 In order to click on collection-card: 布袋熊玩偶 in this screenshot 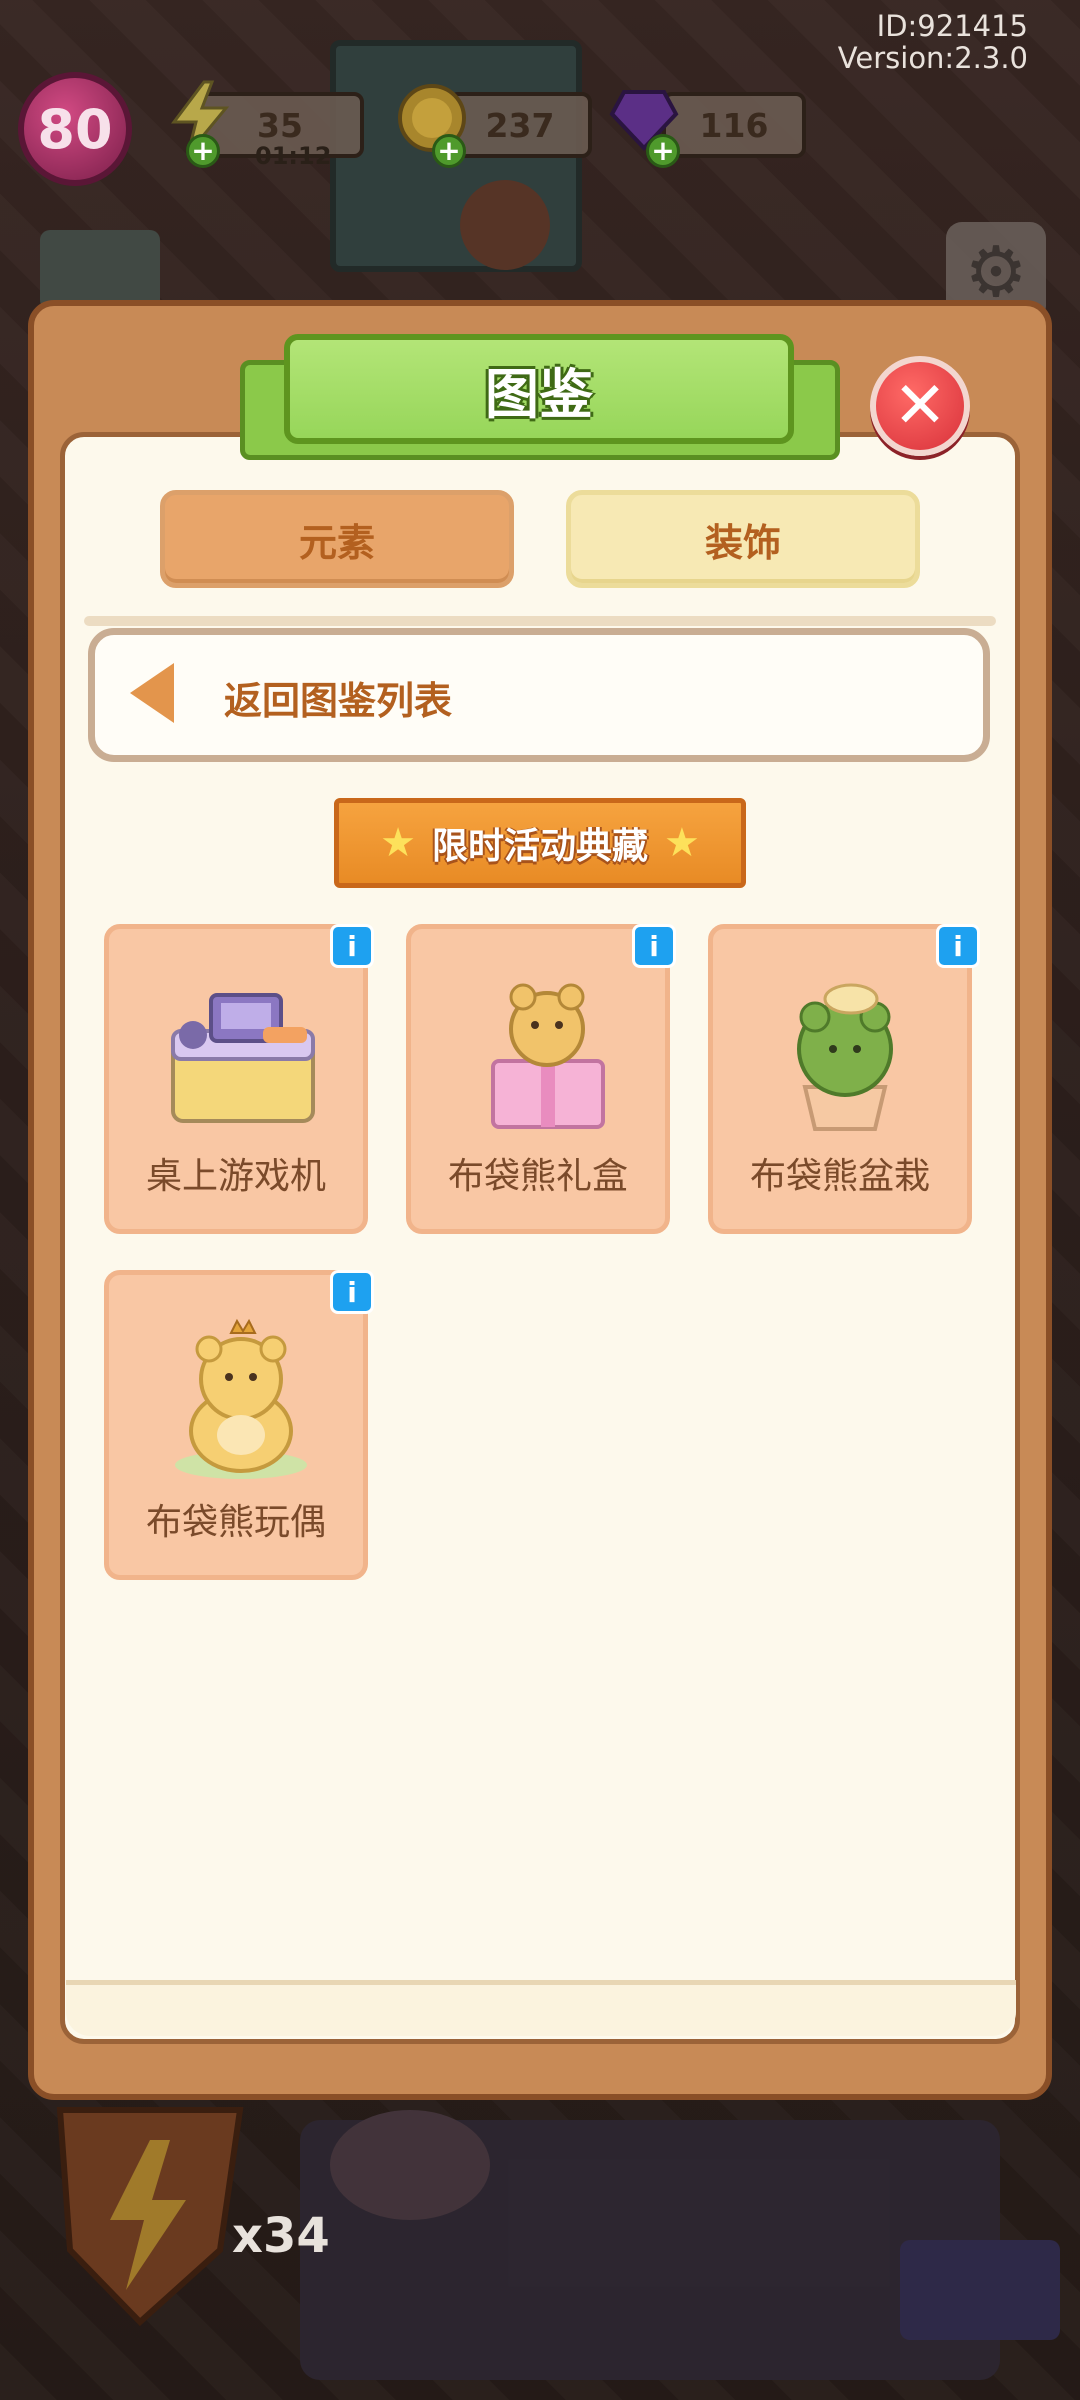, I will do `click(236, 1425)`.